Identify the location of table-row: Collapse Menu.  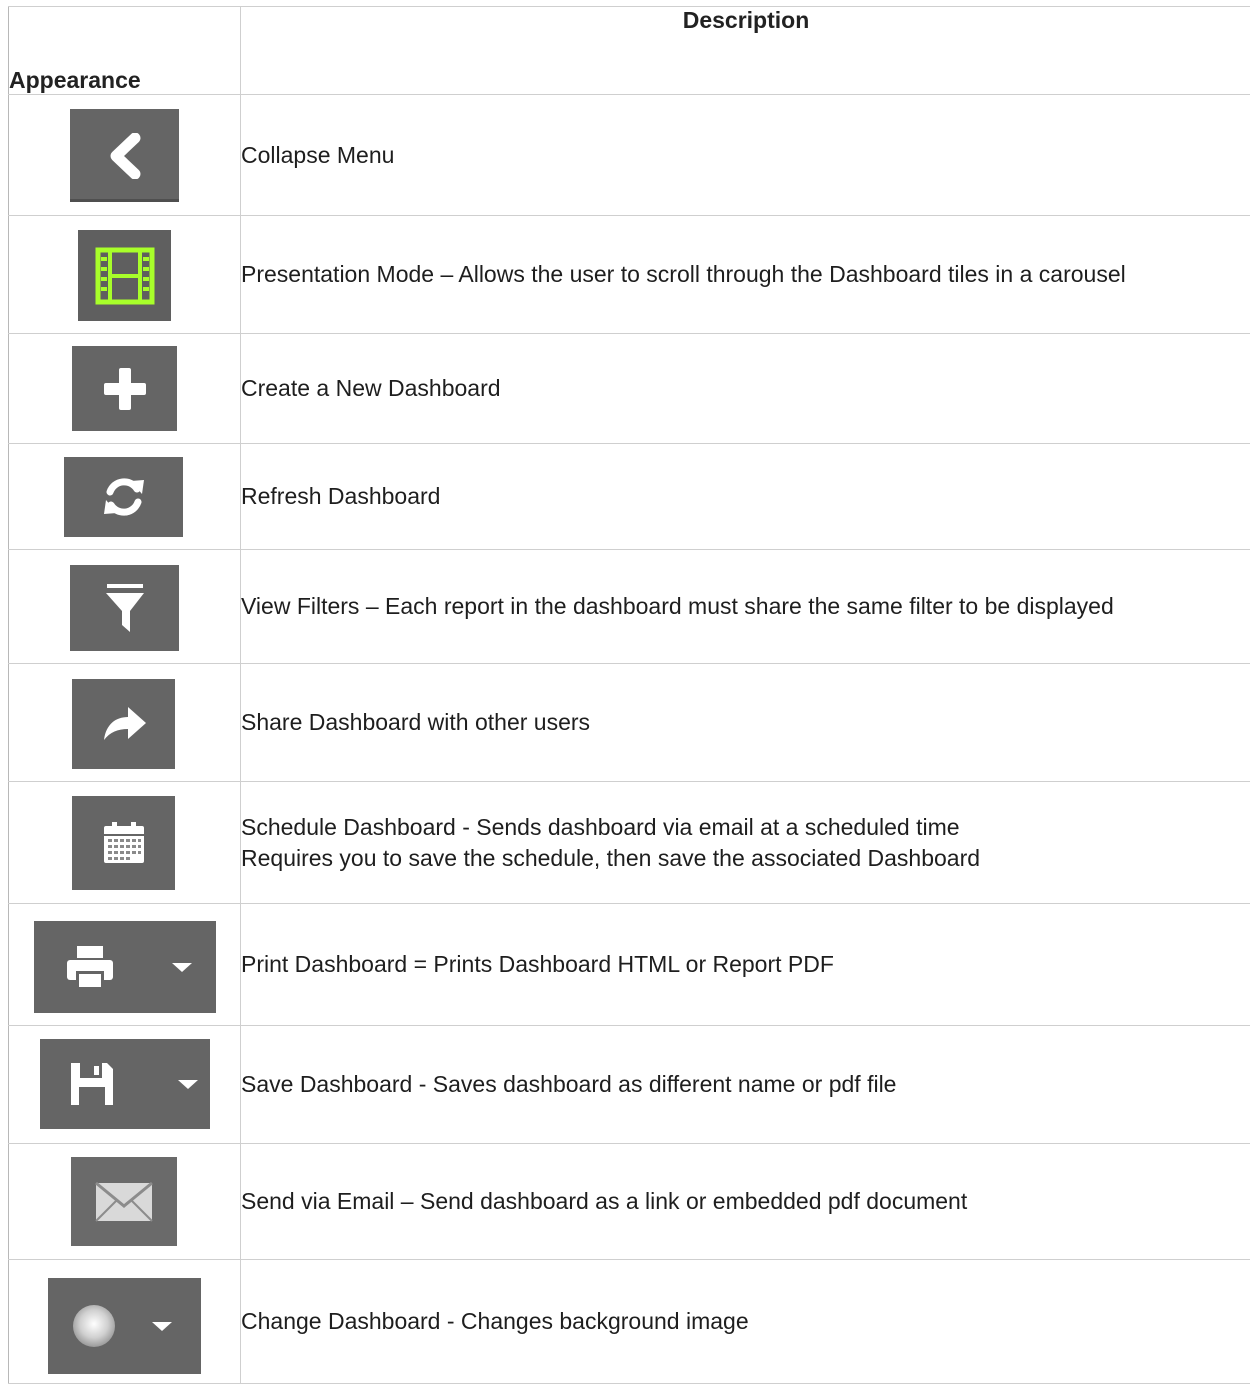
(629, 155).